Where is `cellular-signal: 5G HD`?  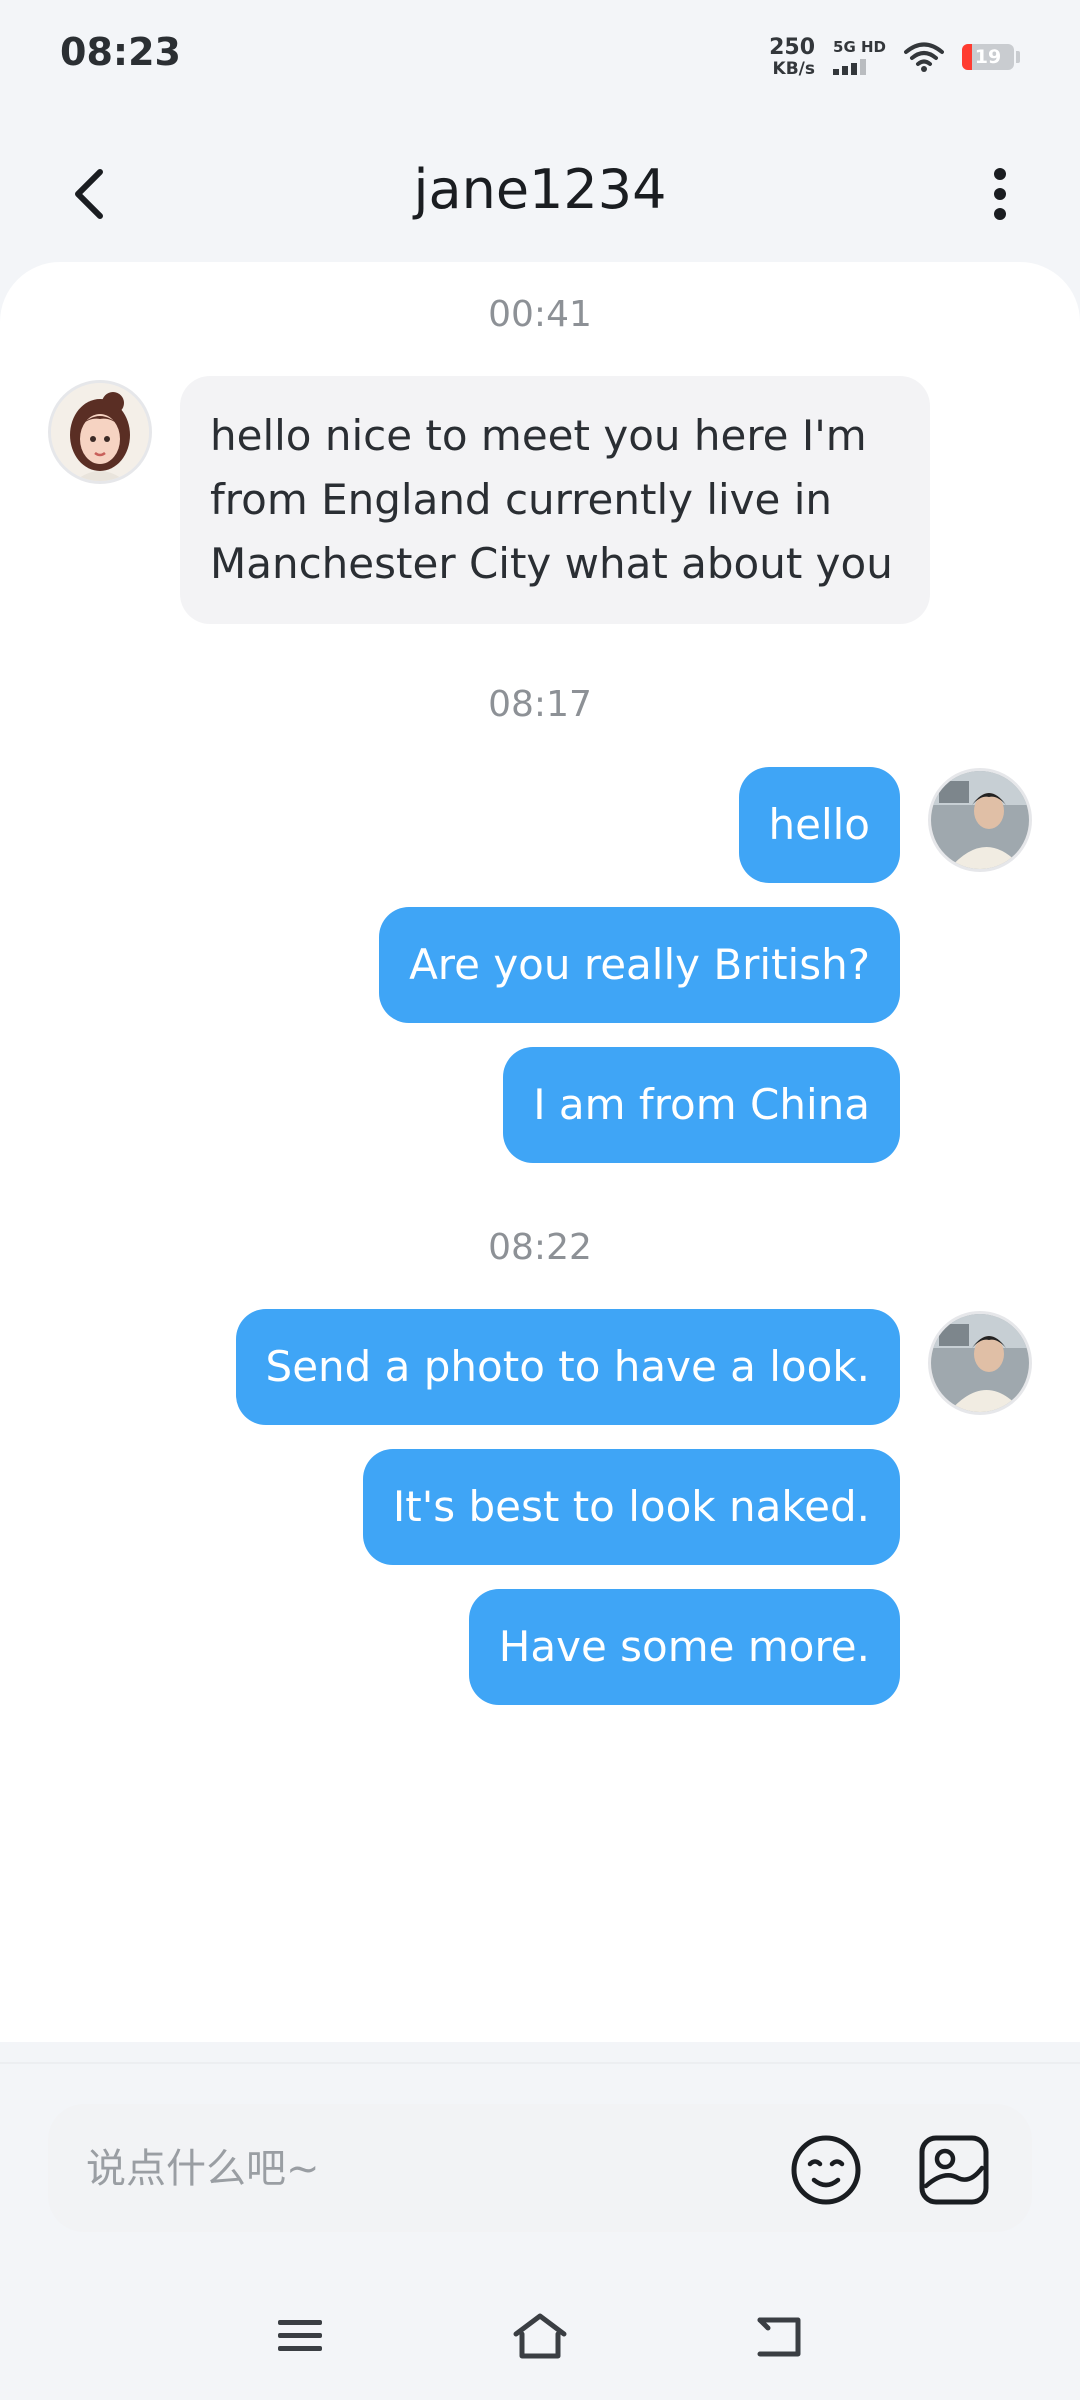
cellular-signal: 5G HD is located at coordinates (859, 56).